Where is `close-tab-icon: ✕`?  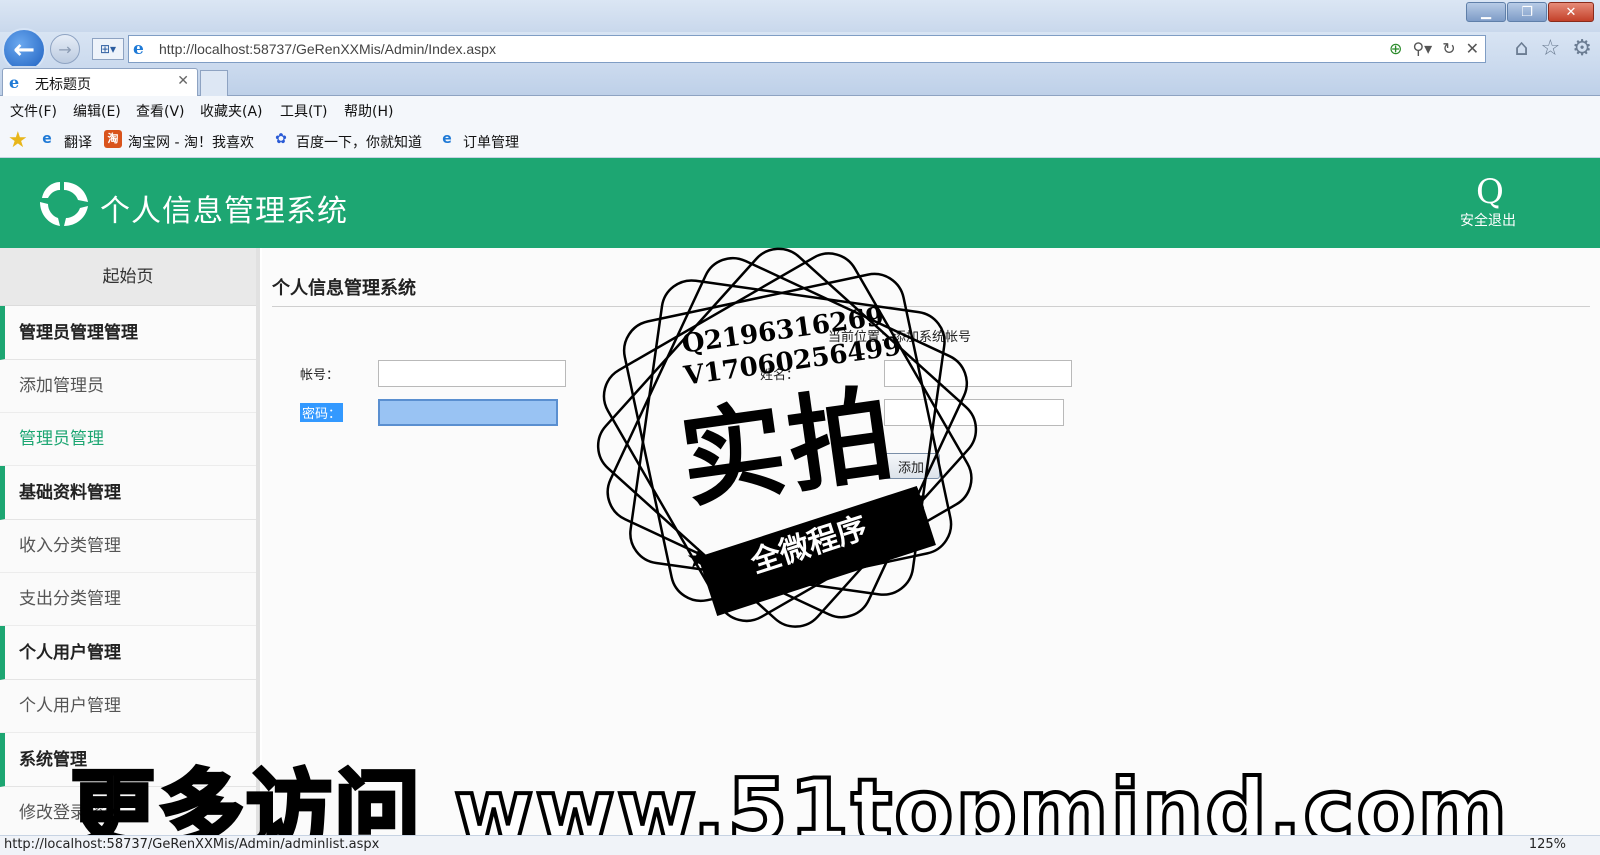 close-tab-icon: ✕ is located at coordinates (183, 81).